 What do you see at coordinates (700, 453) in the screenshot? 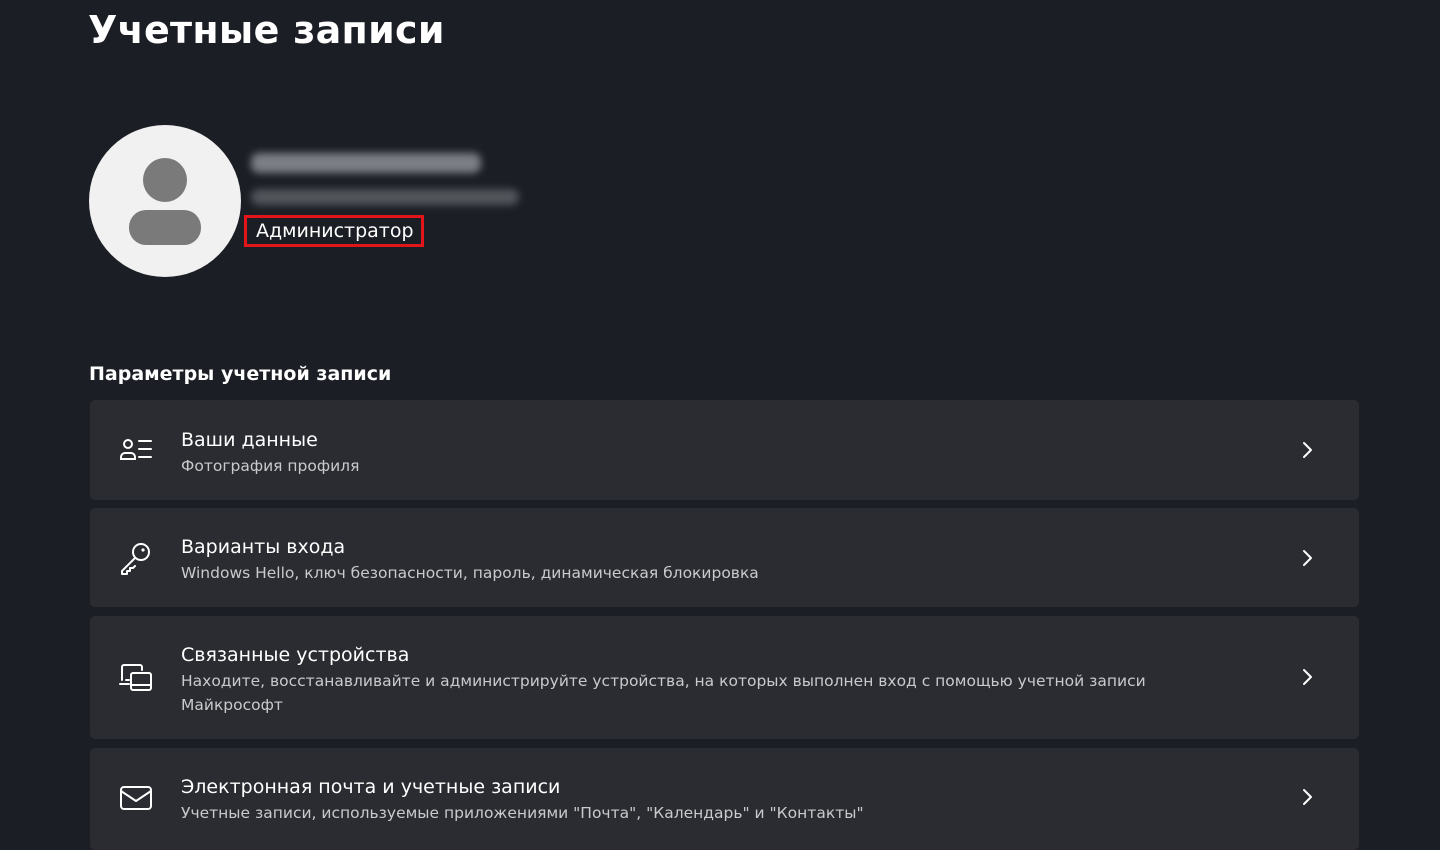
I see `settings-item-text: Ваши данные Фотография профиля` at bounding box center [700, 453].